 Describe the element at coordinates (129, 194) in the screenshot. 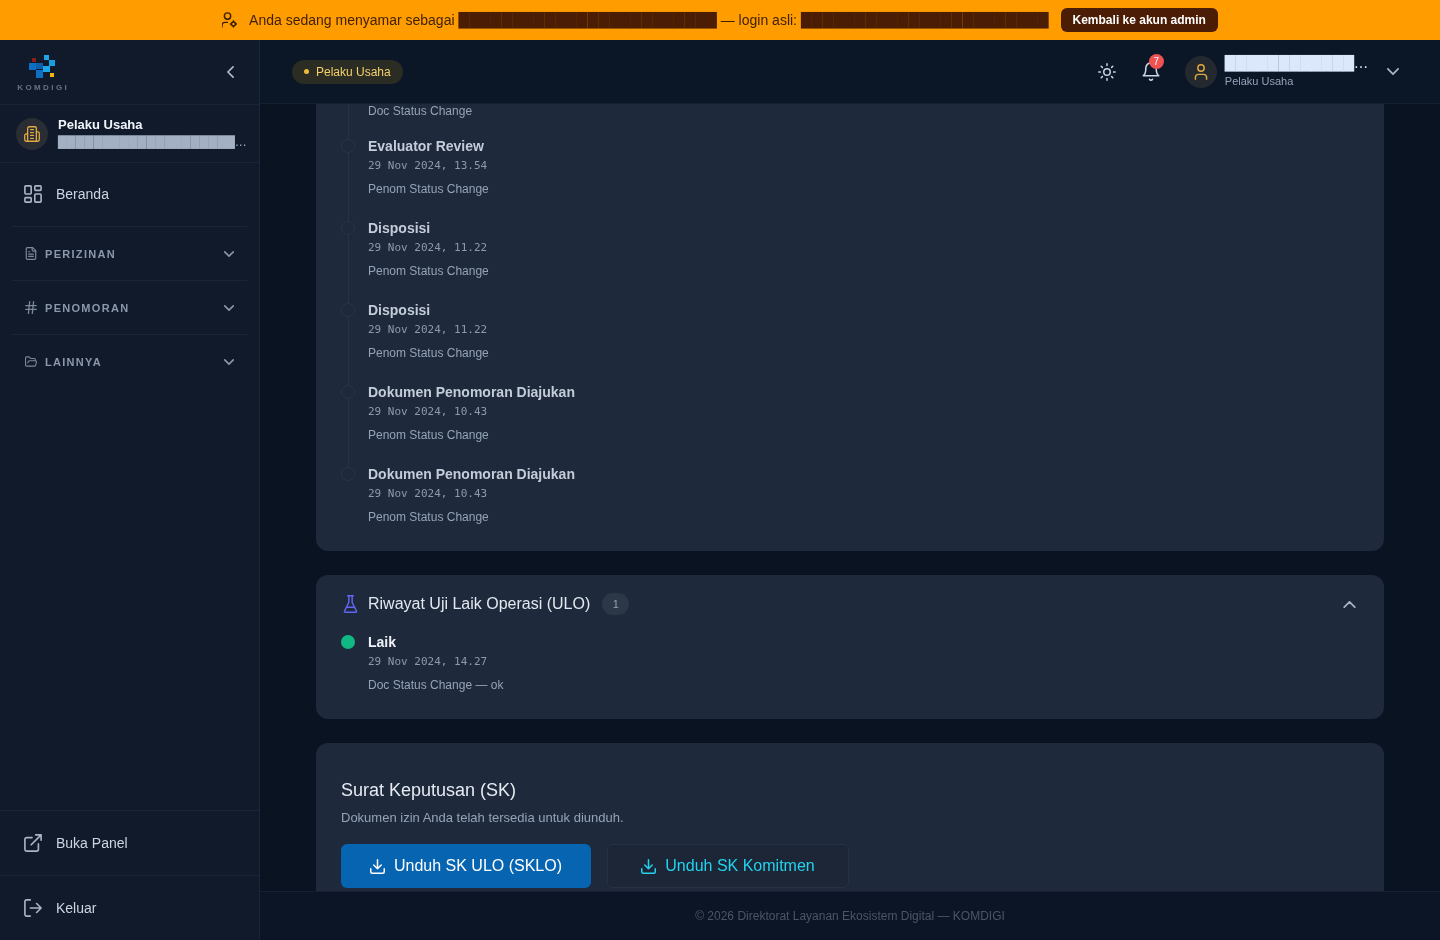

I see `nav-item: Beranda` at that location.